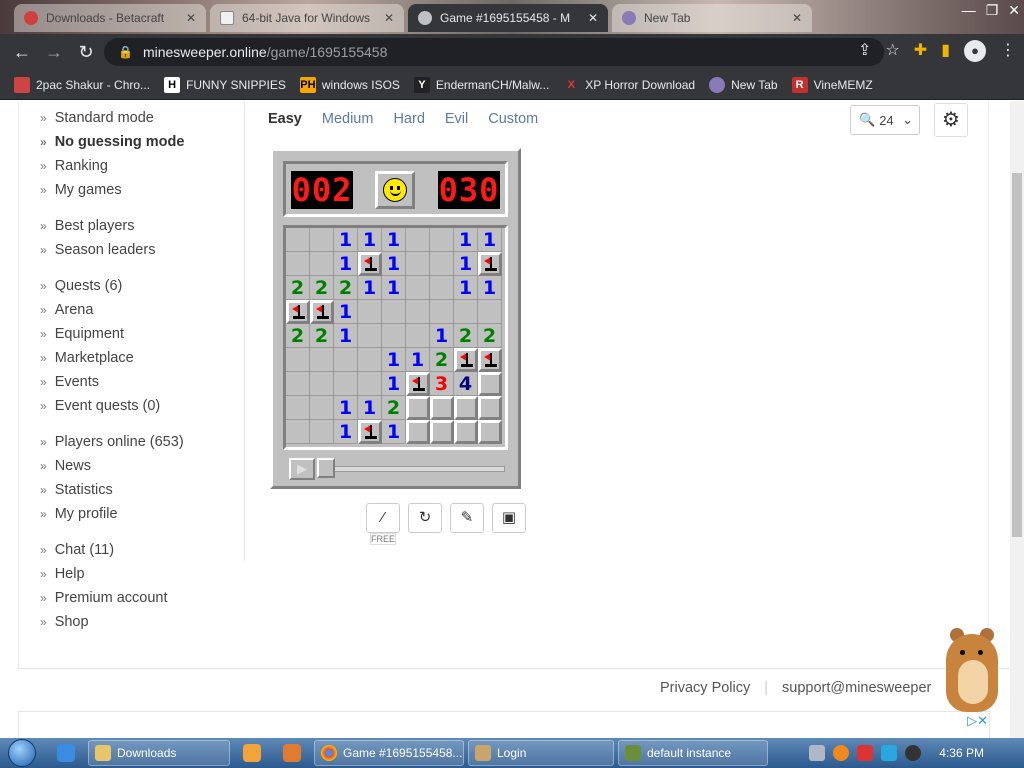  What do you see at coordinates (140, 409) in the screenshot?
I see `sidebar-item-event-quests: » Event quests (0)` at bounding box center [140, 409].